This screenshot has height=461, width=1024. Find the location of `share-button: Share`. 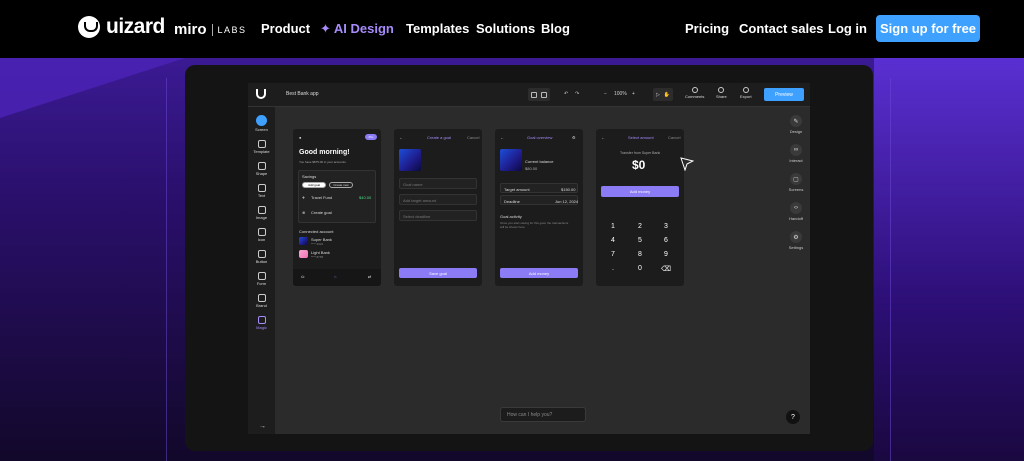

share-button: Share is located at coordinates (721, 93).